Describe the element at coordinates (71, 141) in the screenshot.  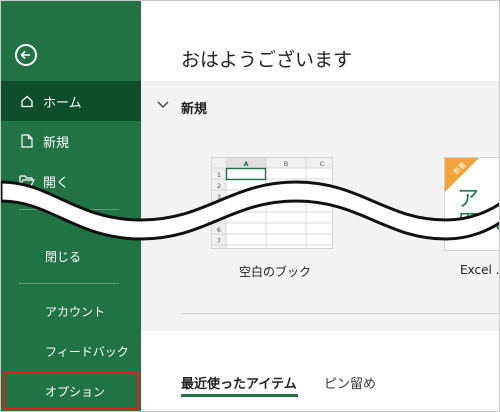
I see `sidebar-item-new: 新規` at that location.